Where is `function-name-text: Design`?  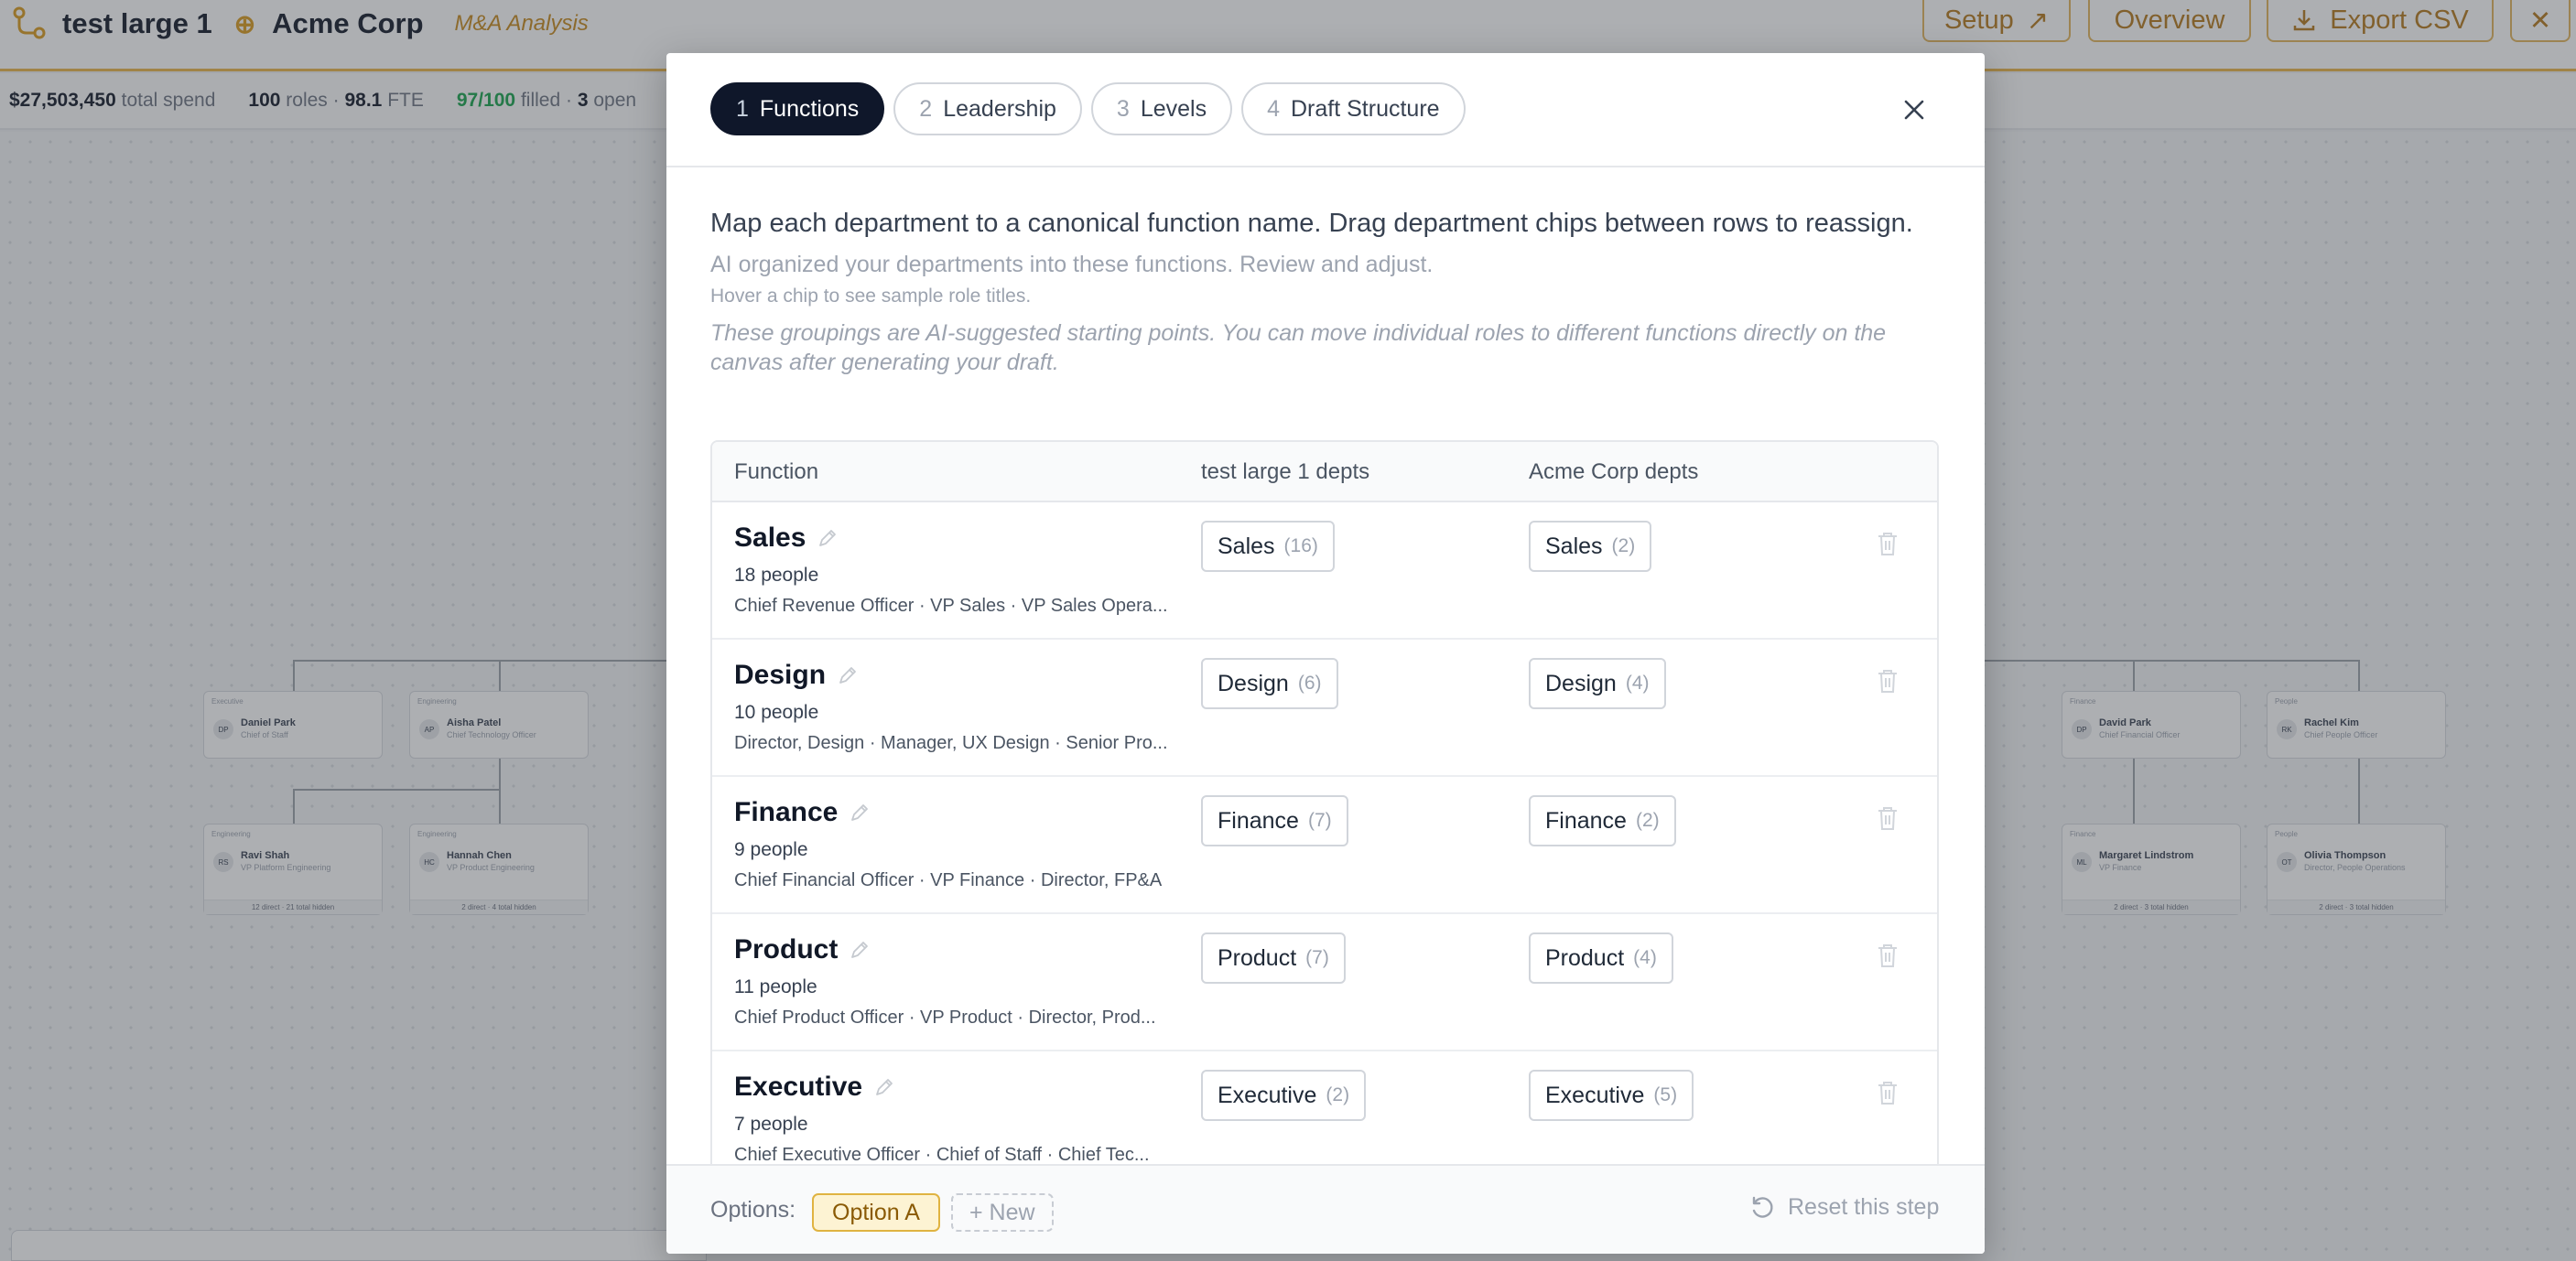
function-name-text: Design is located at coordinates (781, 675).